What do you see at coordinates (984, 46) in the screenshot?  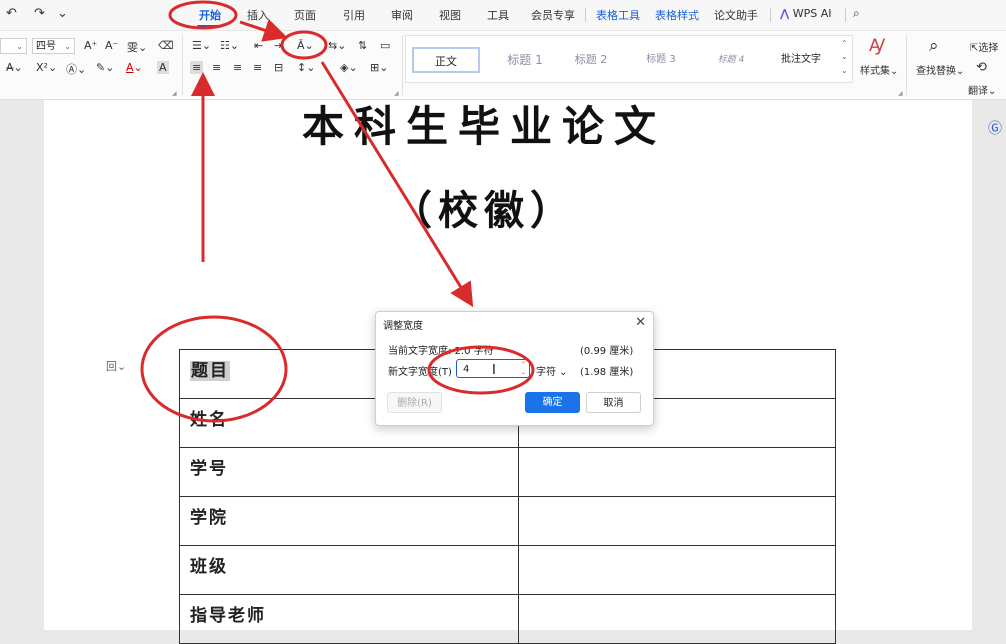 I see `select-button: ⇱选择` at bounding box center [984, 46].